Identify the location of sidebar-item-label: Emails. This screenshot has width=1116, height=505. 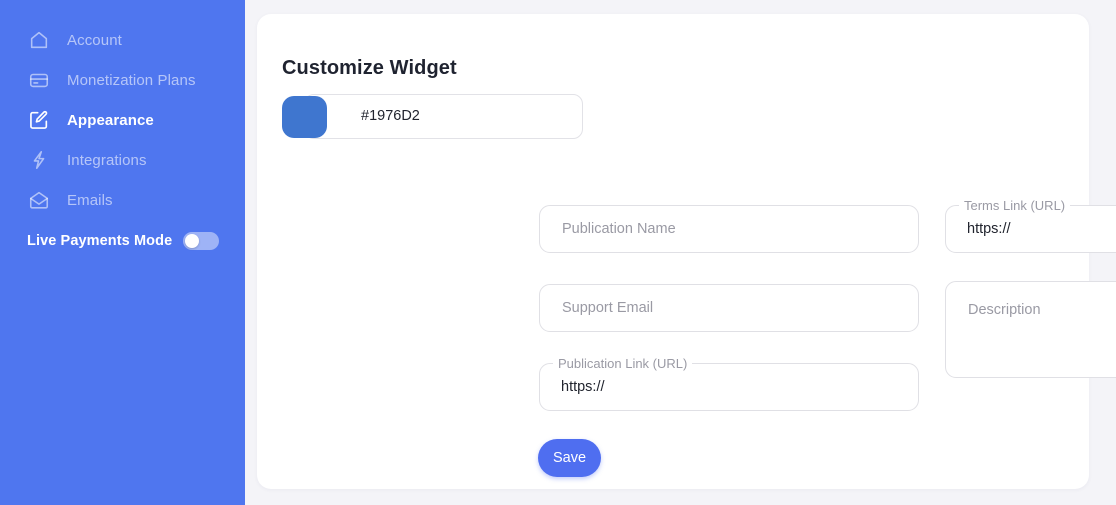
(90, 200).